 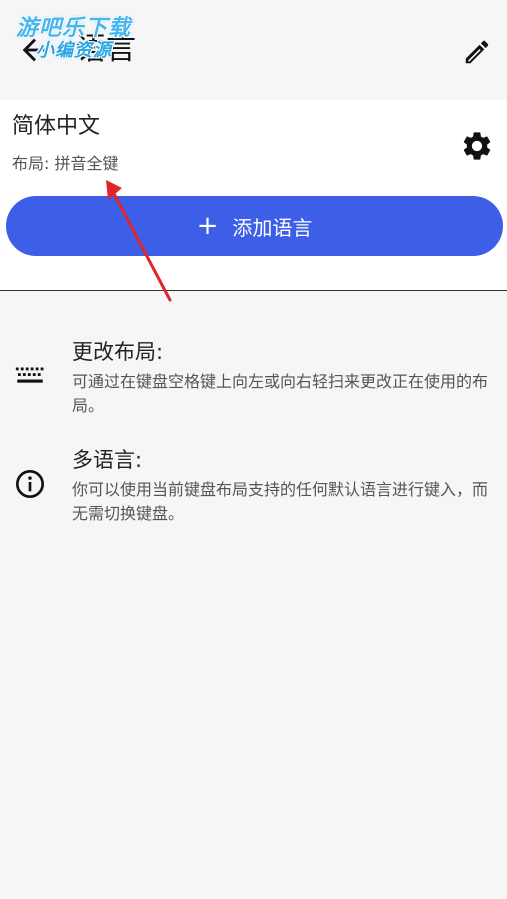 I want to click on plus-icon: +, so click(x=207, y=226).